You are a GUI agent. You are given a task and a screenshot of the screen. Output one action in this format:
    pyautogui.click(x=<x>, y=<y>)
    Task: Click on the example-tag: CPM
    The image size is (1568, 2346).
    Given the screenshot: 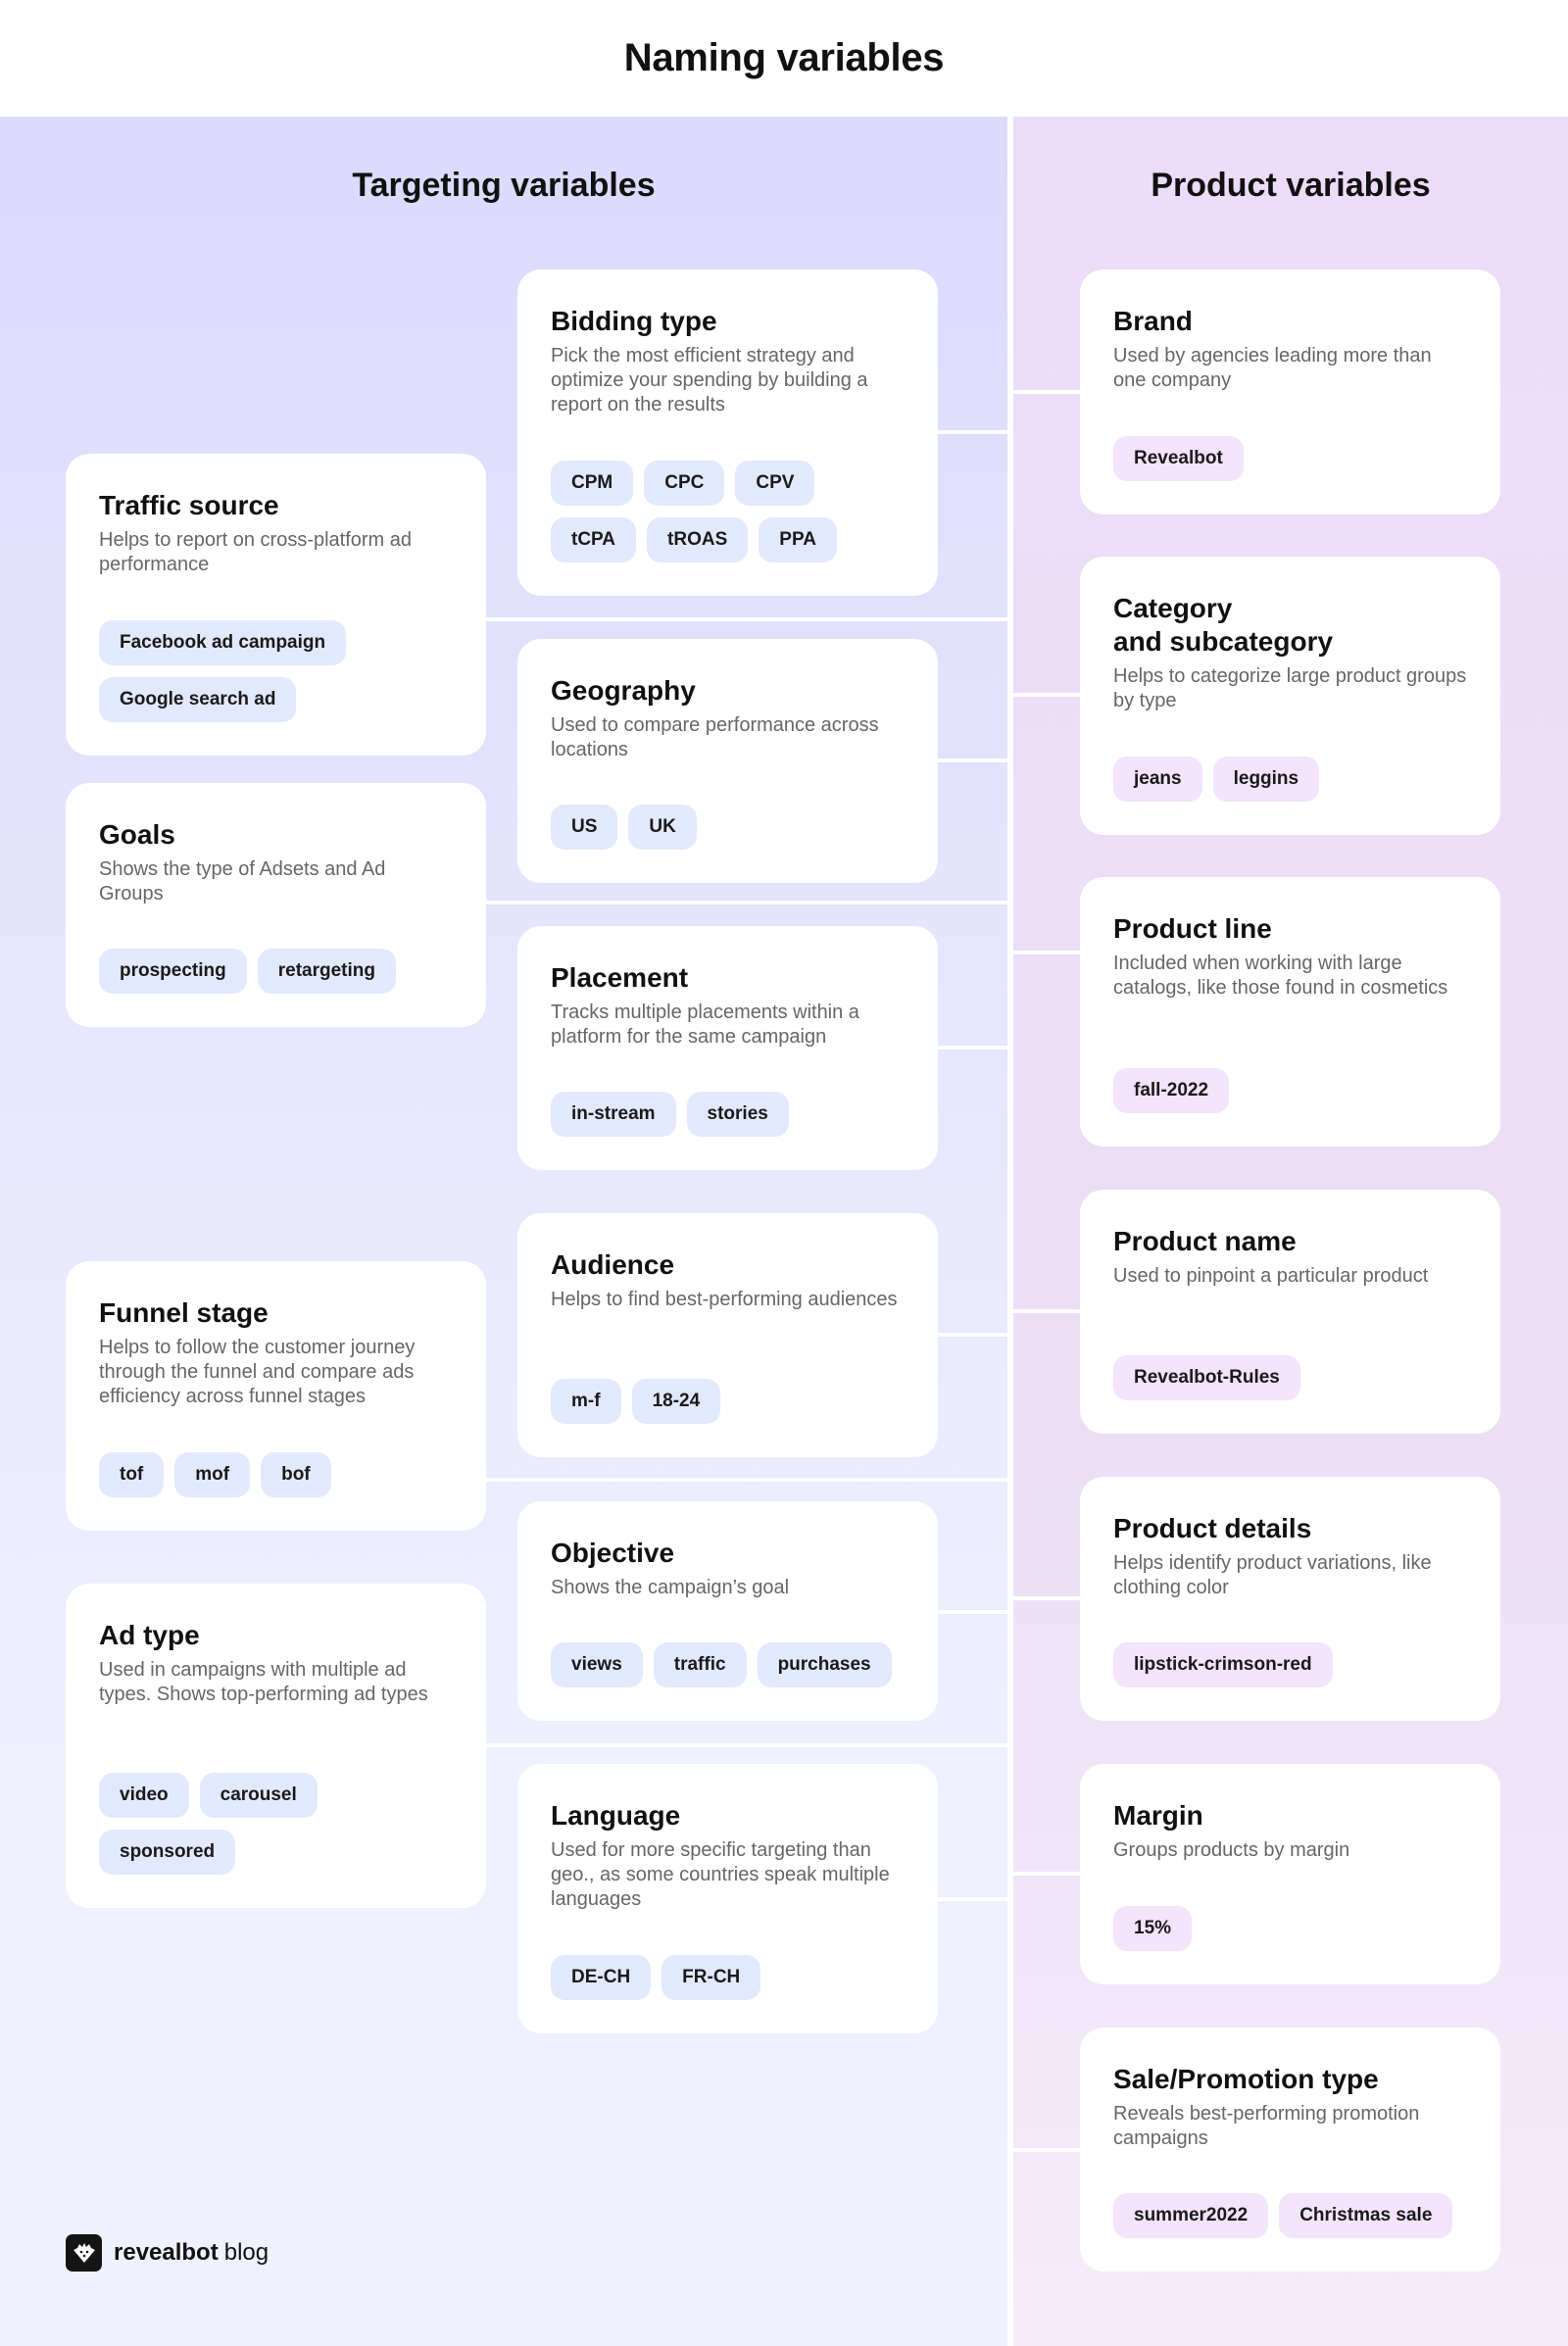 What is the action you would take?
    pyautogui.click(x=592, y=483)
    